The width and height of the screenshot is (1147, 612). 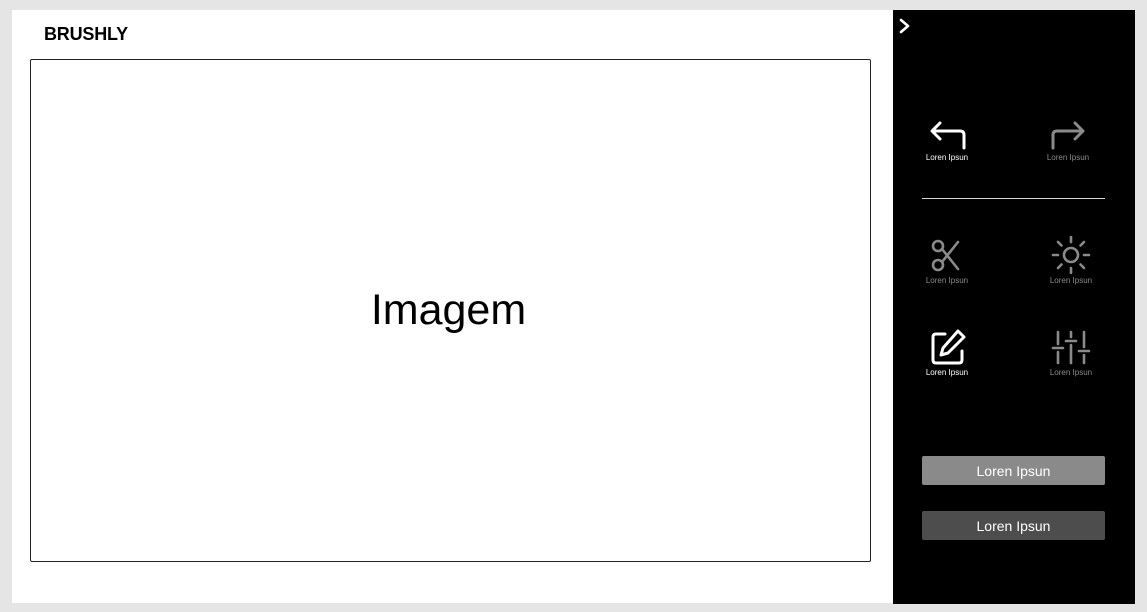 What do you see at coordinates (1013, 525) in the screenshot?
I see `secondary-action-button: Loren Ipsun` at bounding box center [1013, 525].